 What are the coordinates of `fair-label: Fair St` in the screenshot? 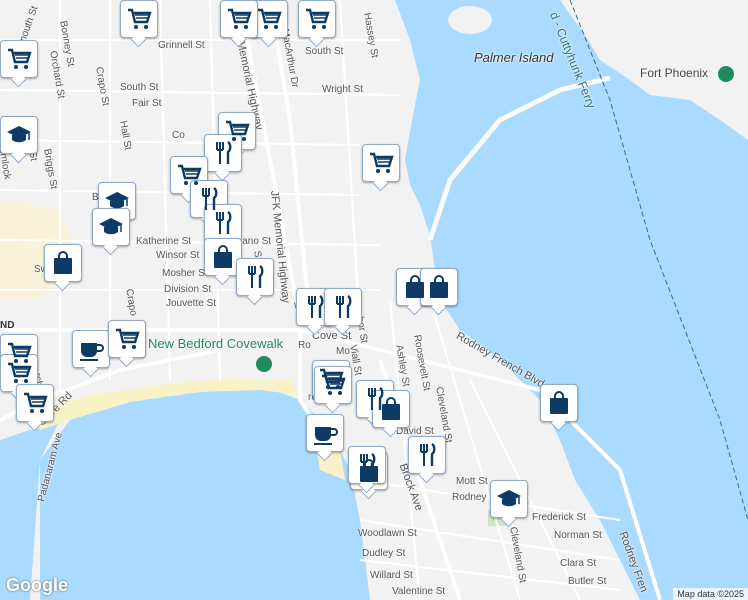 It's located at (147, 103).